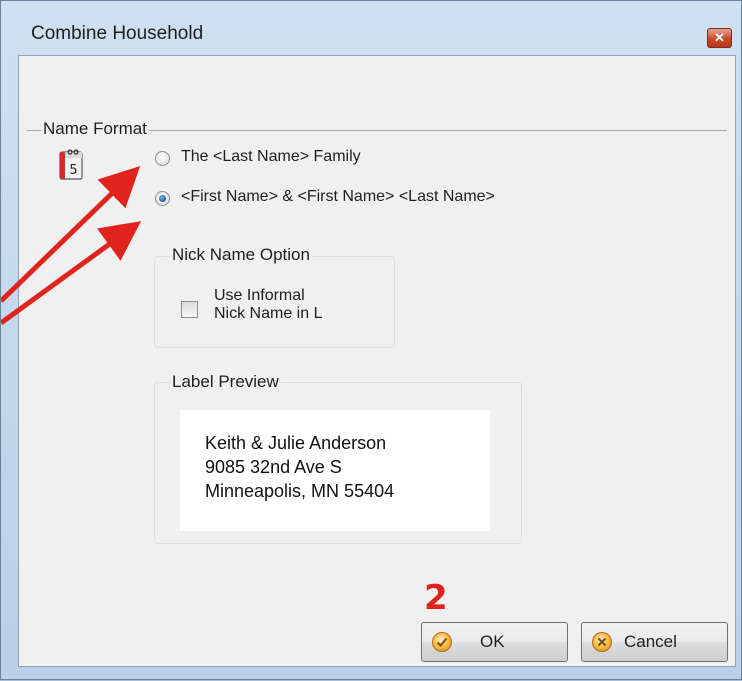 The image size is (742, 681). I want to click on cancel-x-icon, so click(602, 642).